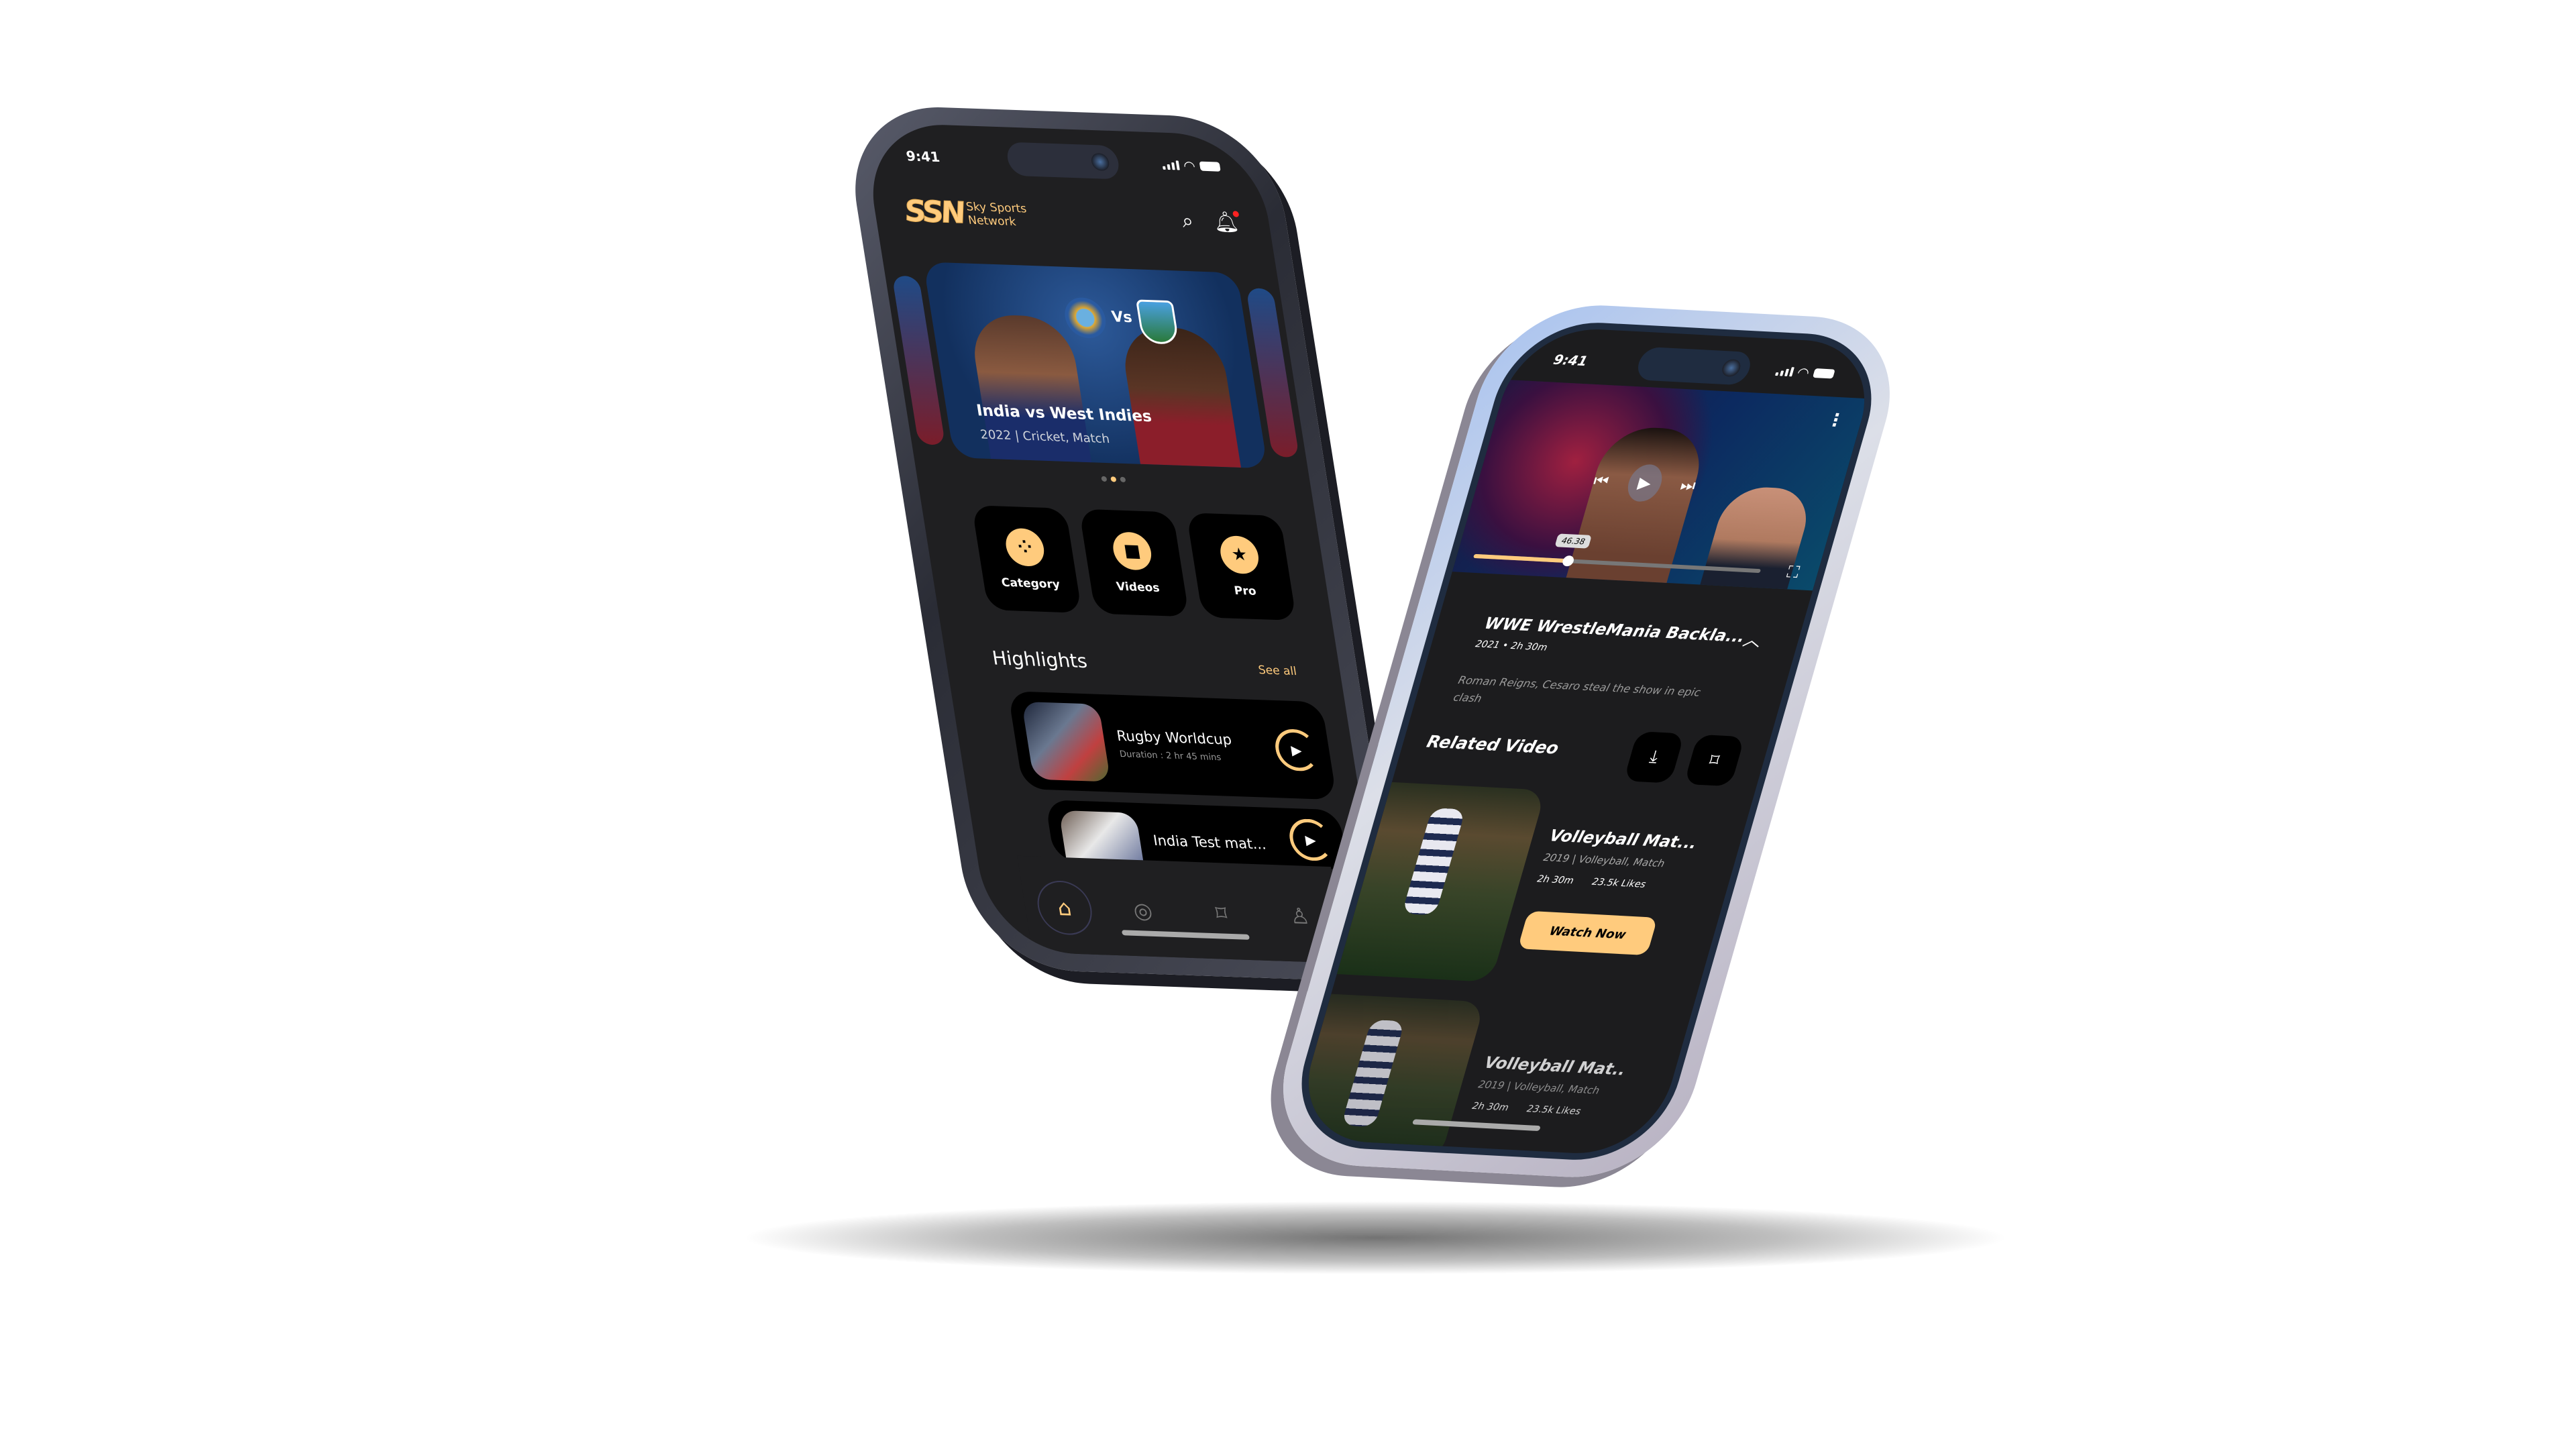  I want to click on nav-profile-icon: ♙, so click(1300, 916).